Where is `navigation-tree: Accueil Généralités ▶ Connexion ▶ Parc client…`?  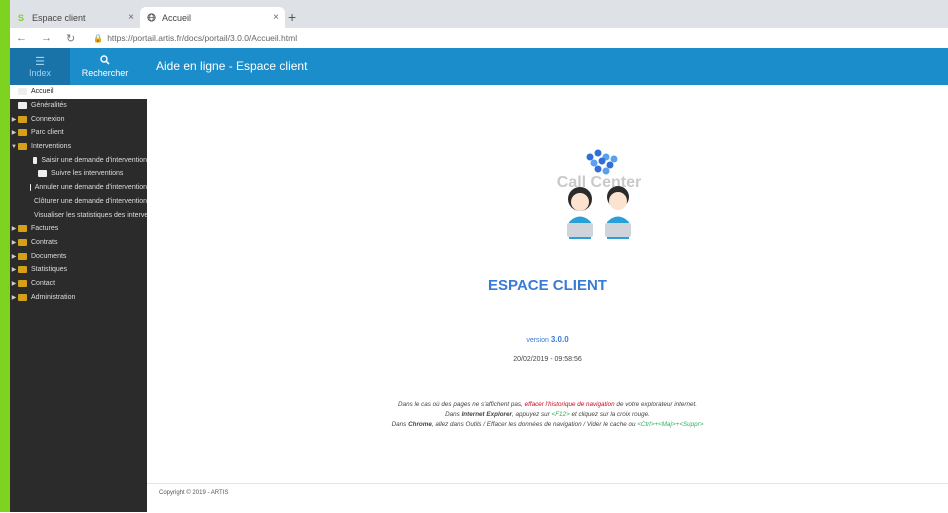 navigation-tree: Accueil Généralités ▶ Connexion ▶ Parc client… is located at coordinates (78, 298).